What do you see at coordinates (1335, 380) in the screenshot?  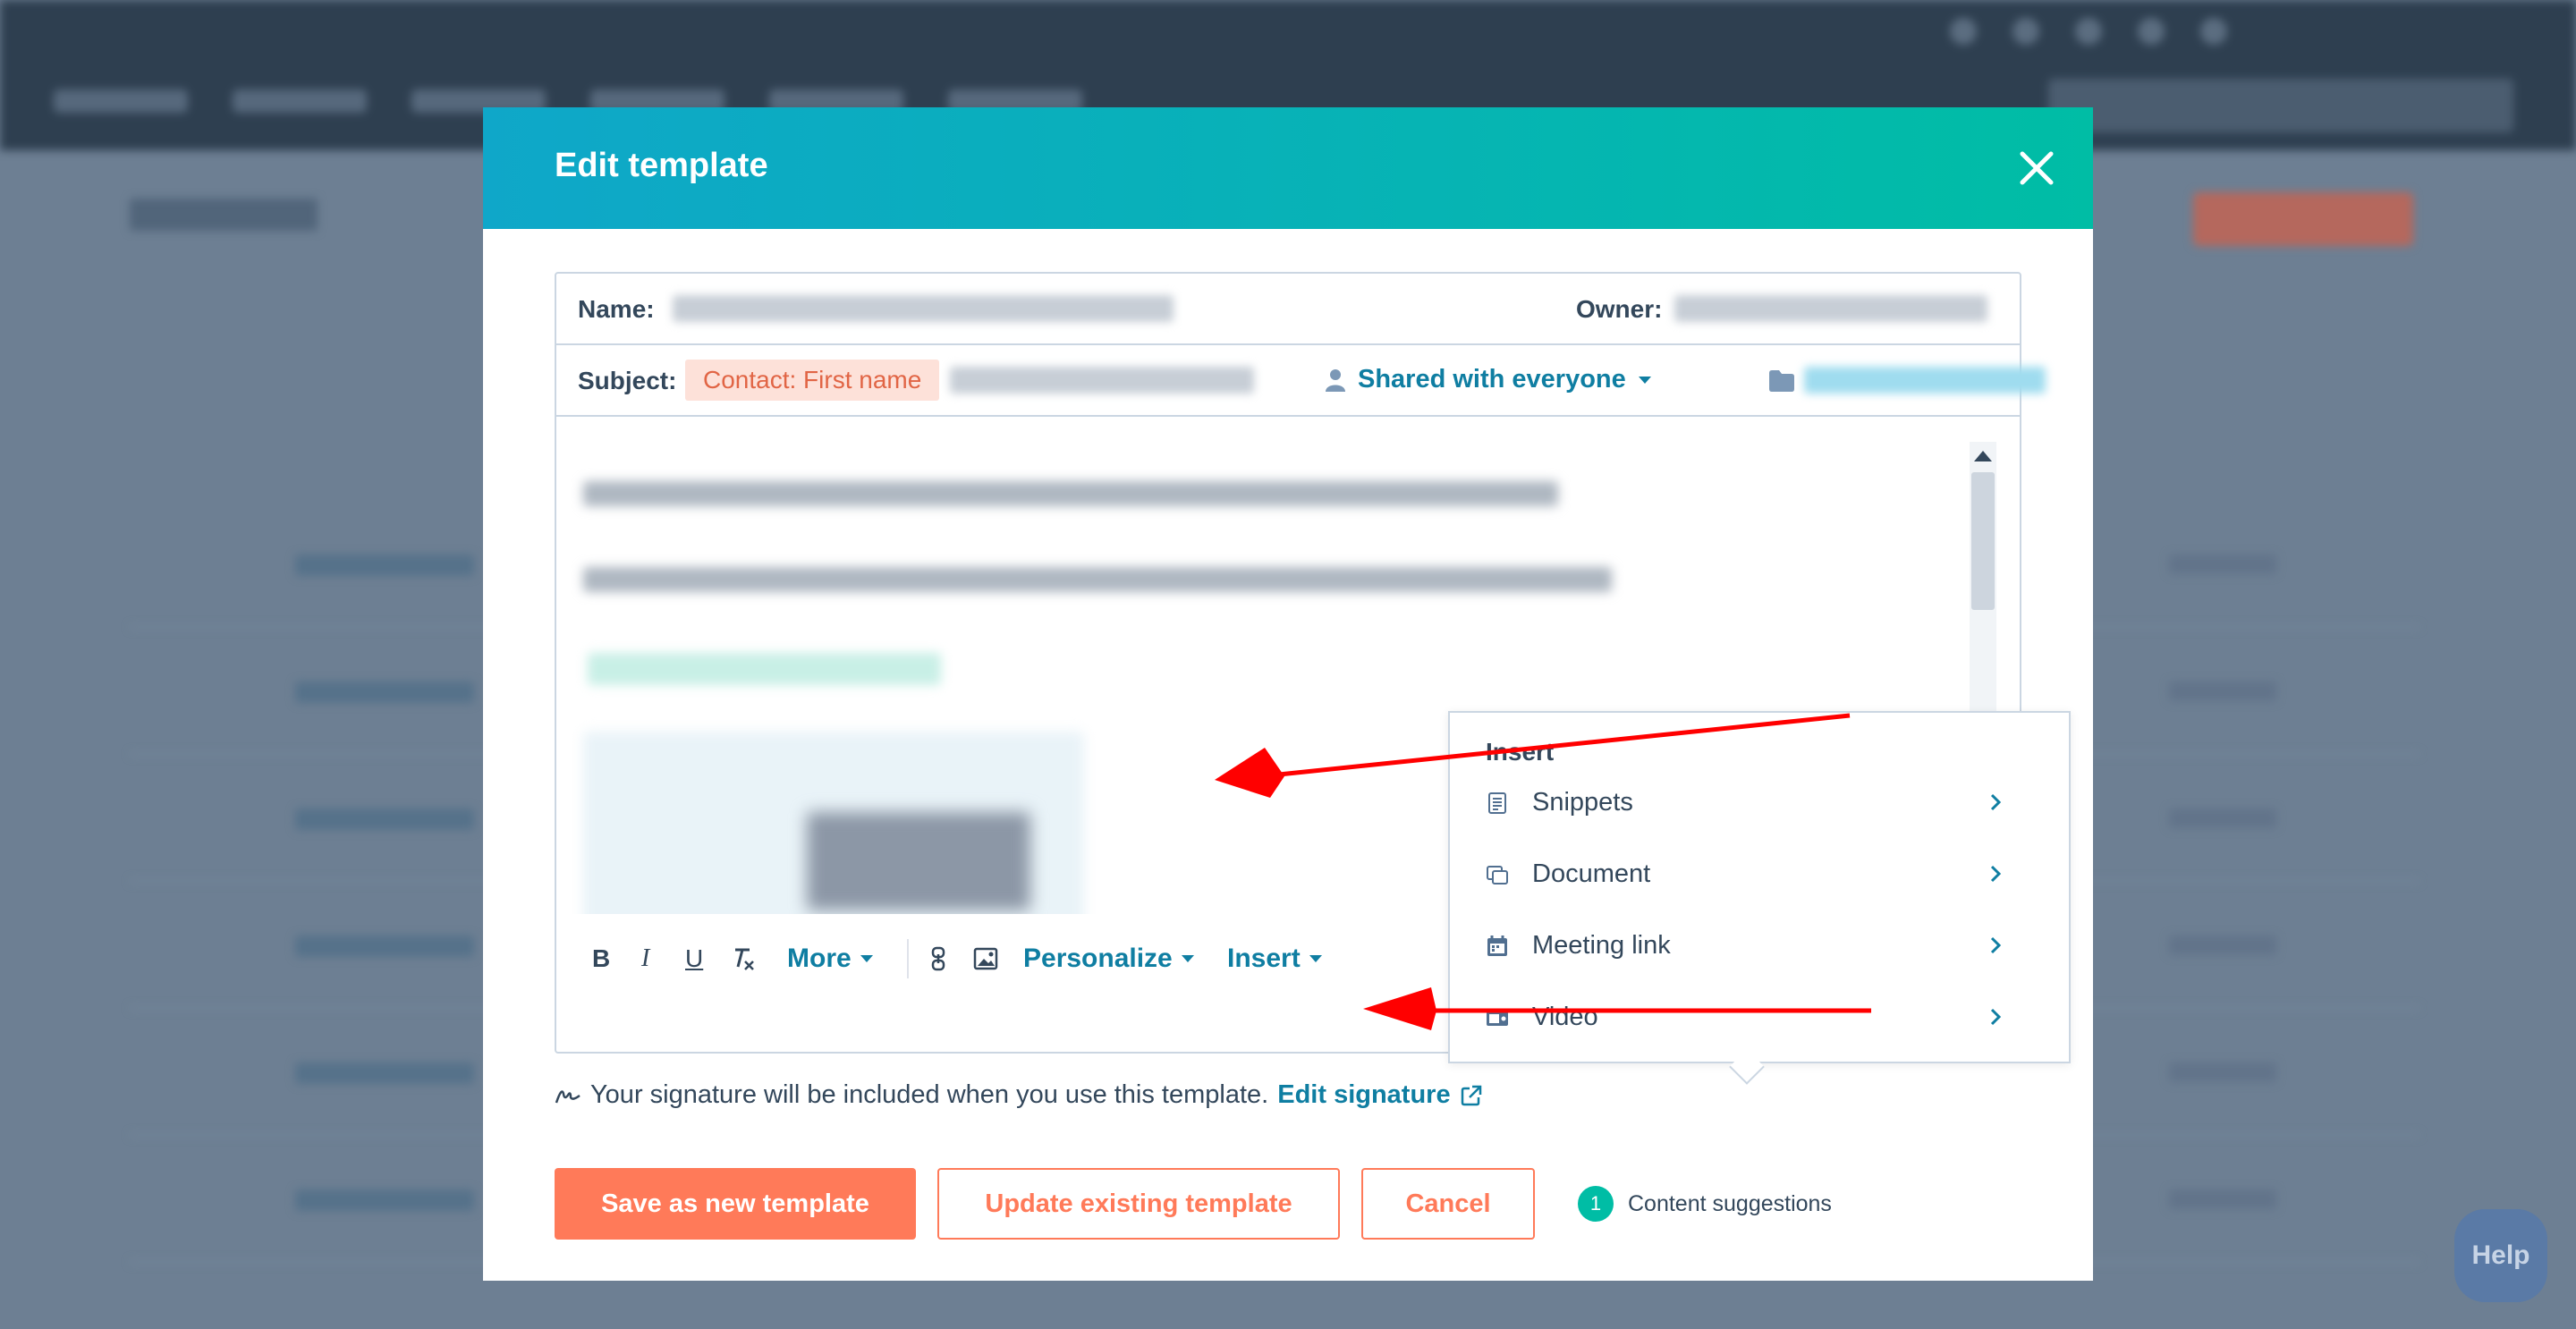 I see `user-icon` at bounding box center [1335, 380].